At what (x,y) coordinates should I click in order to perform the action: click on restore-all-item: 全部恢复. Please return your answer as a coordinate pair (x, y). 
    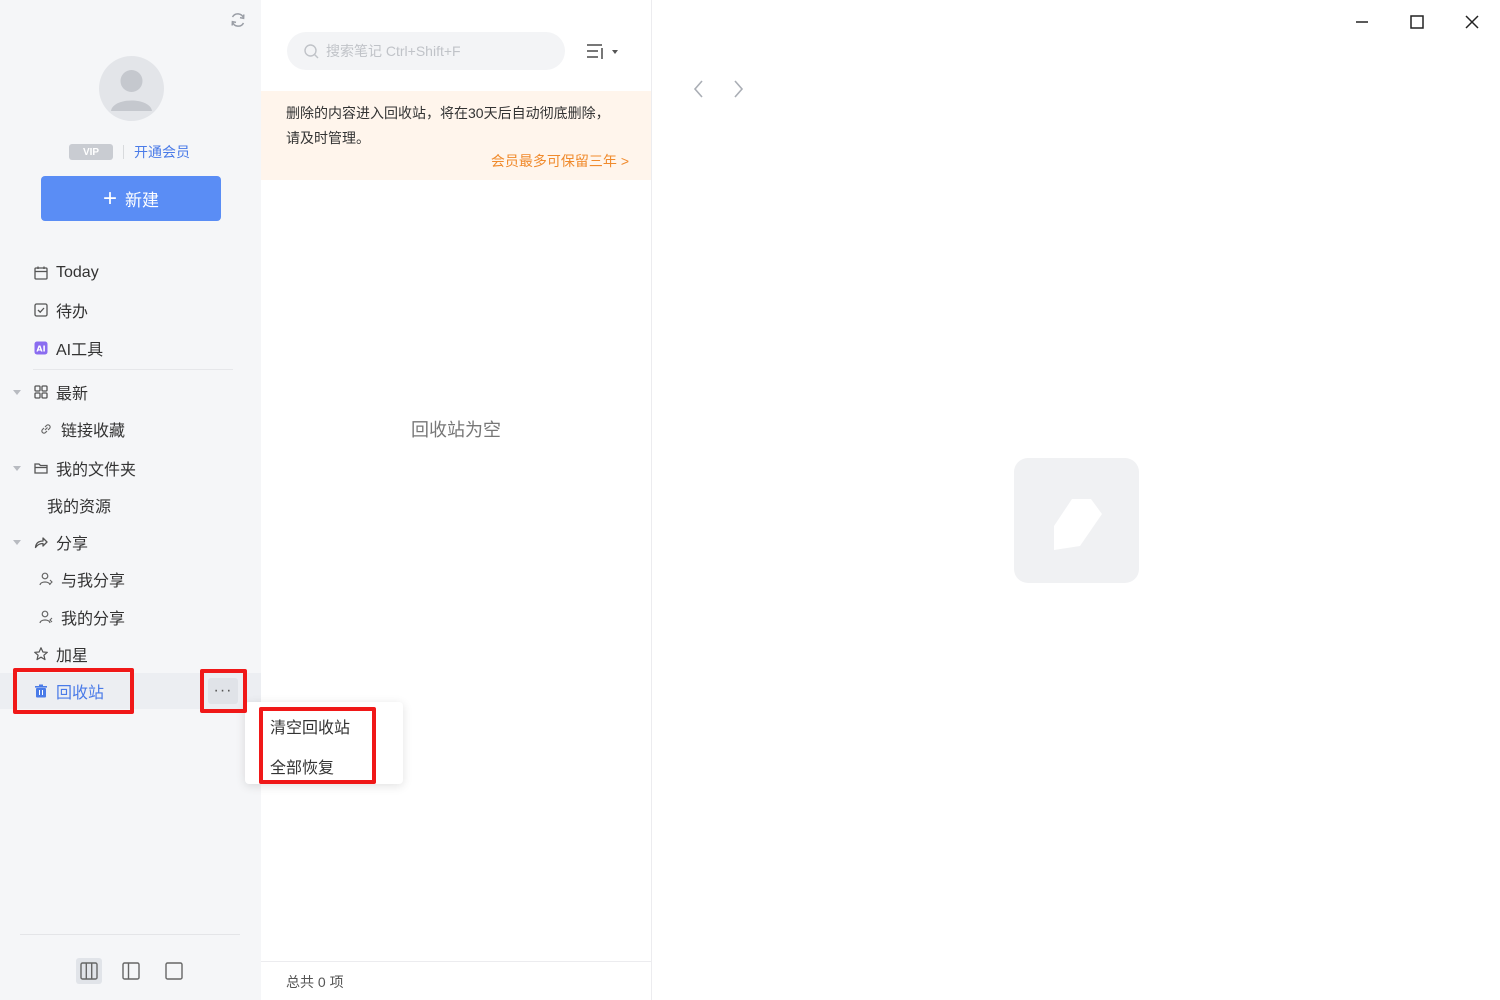
    Looking at the image, I should click on (302, 766).